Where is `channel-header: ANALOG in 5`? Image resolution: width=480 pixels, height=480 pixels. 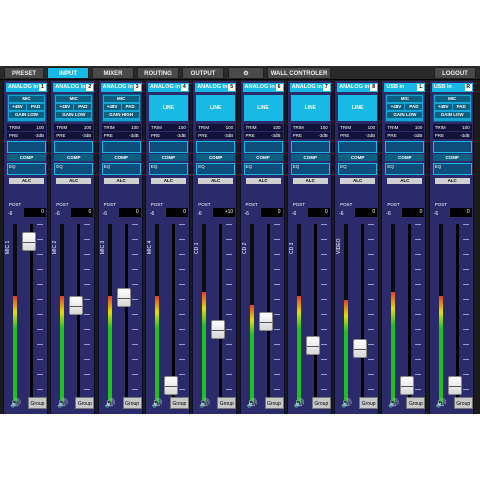
channel-header: ANALOG in 5 is located at coordinates (216, 87).